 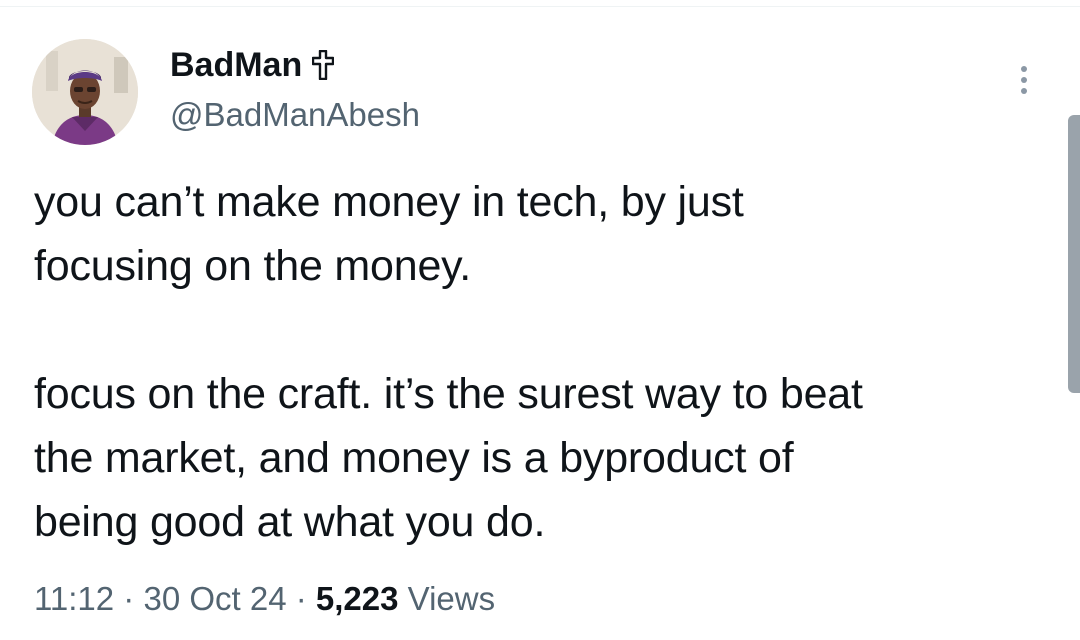 I want to click on scrollbar, so click(x=1074, y=254).